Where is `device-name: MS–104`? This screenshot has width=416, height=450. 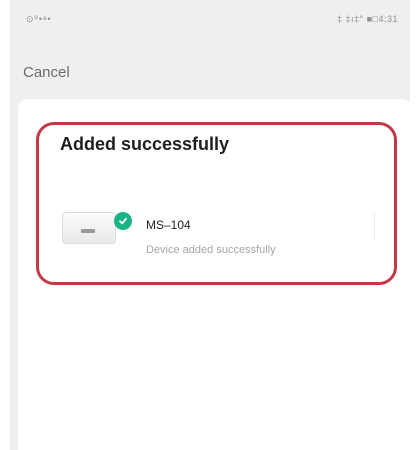
device-name: MS–104 is located at coordinates (168, 225).